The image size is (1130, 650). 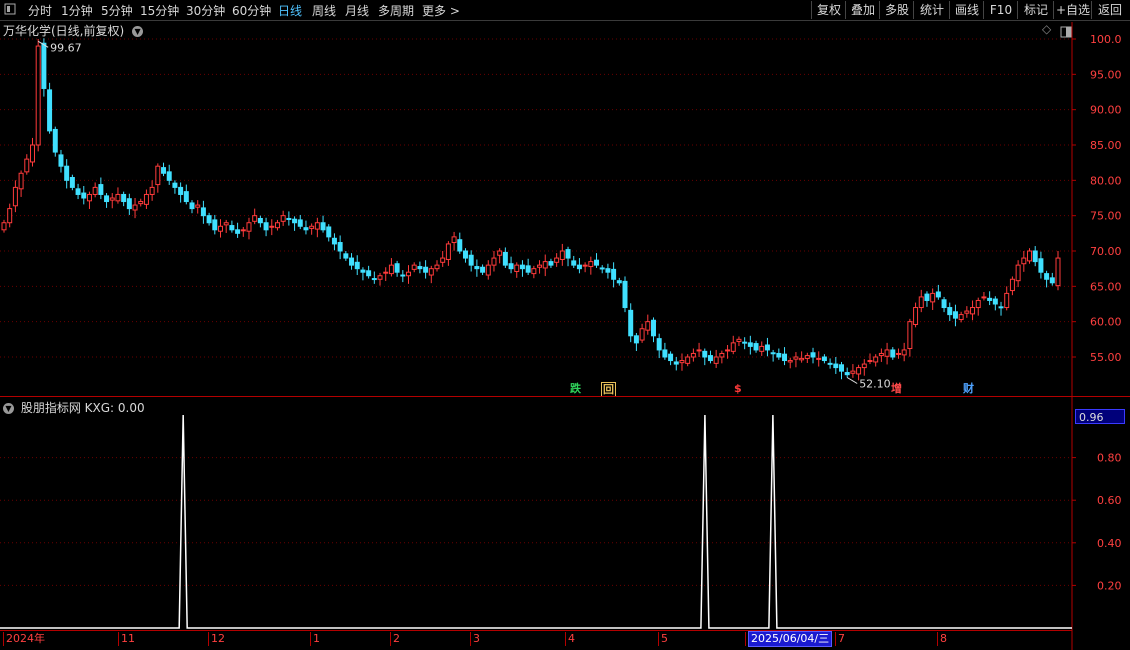 I want to click on tab-more: 更多 >, so click(x=441, y=10).